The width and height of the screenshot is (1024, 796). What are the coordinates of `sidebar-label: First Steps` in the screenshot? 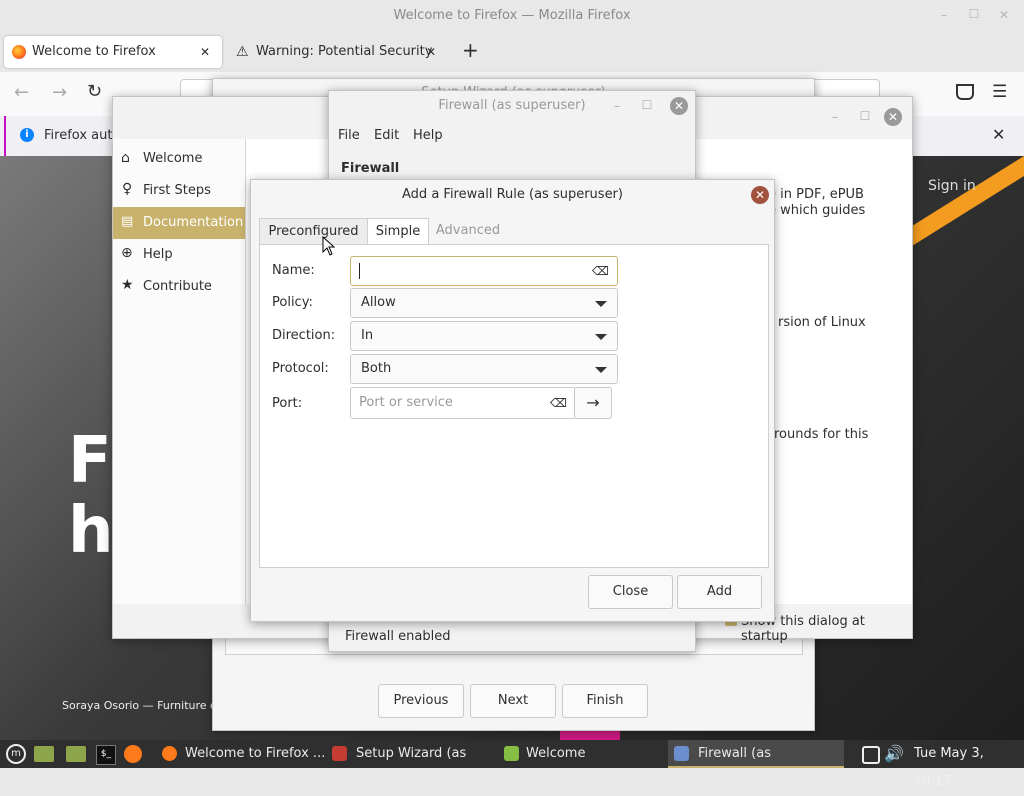 It's located at (177, 190).